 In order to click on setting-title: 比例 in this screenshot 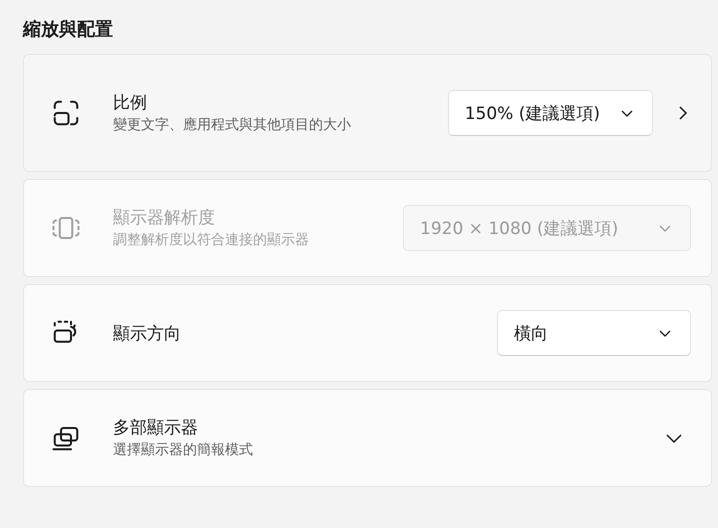, I will do `click(130, 103)`.